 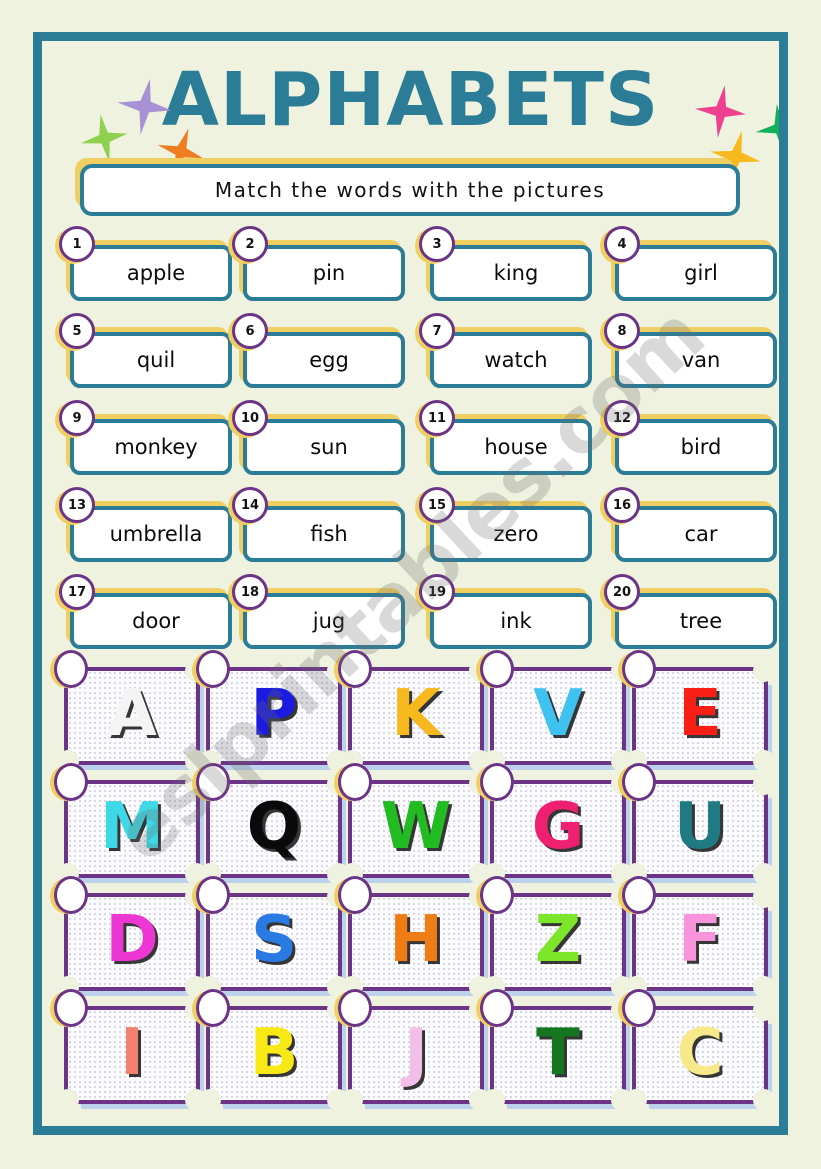 I want to click on letter-card-body: D, so click(x=132, y=942).